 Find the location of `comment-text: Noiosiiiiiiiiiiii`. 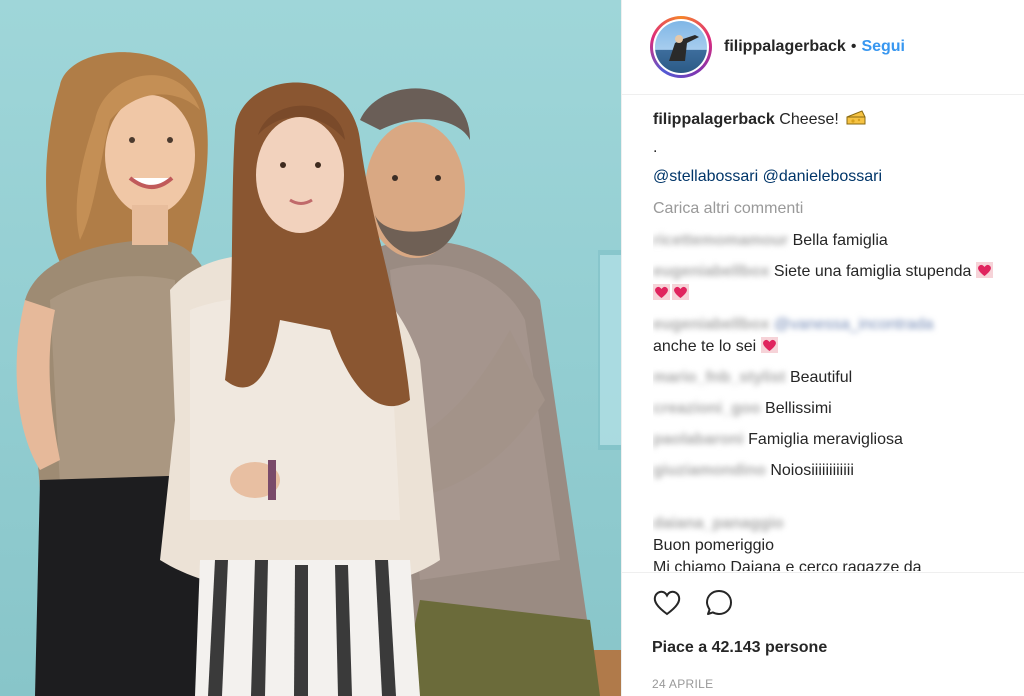

comment-text: Noiosiiiiiiiiiiii is located at coordinates (812, 470).